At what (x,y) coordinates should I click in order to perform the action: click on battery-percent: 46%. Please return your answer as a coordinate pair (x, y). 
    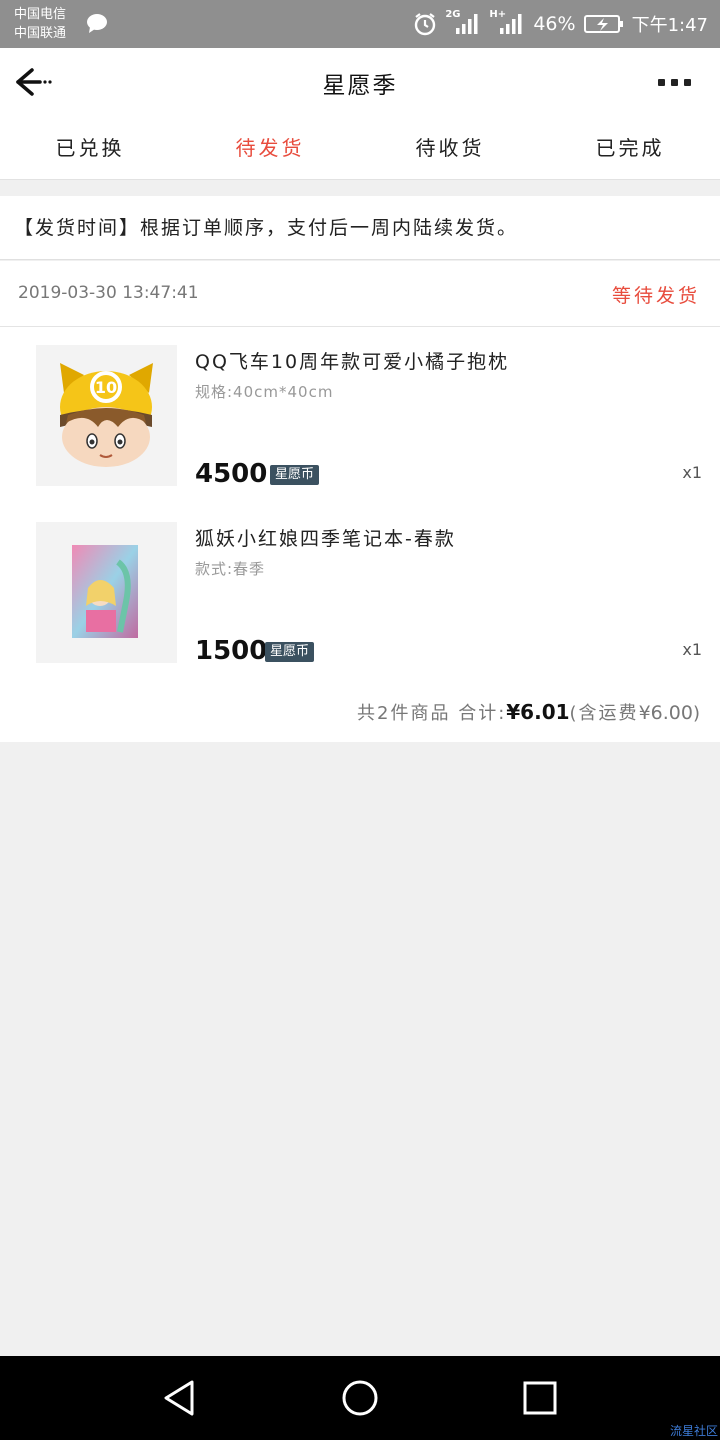
    Looking at the image, I should click on (554, 24).